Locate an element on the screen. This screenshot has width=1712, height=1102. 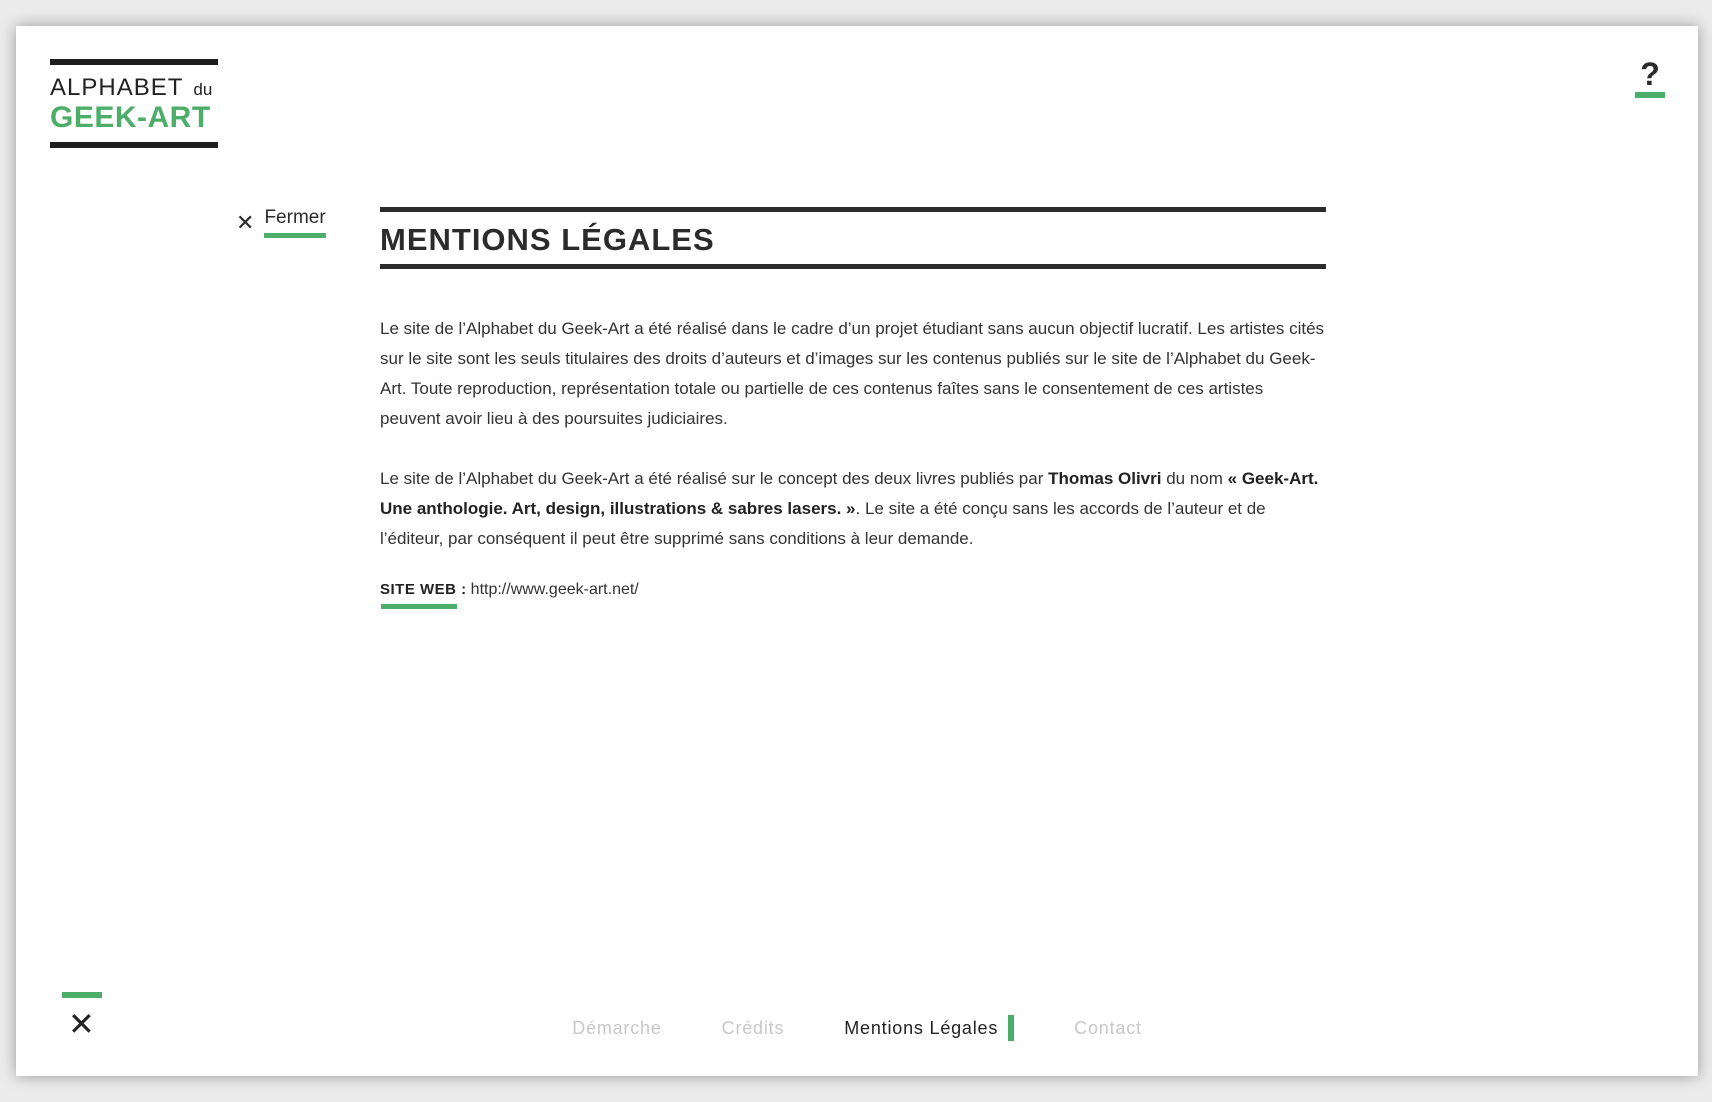
active-indicator is located at coordinates (1011, 1028).